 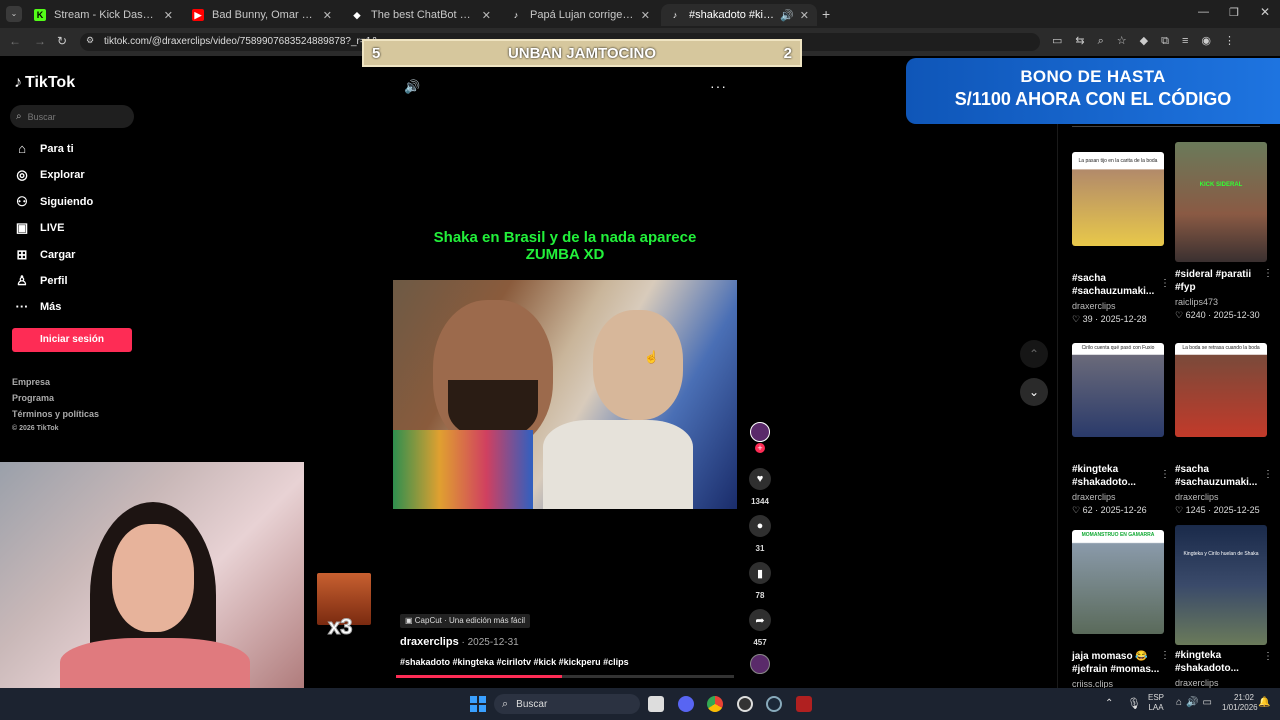 What do you see at coordinates (715, 704) in the screenshot?
I see `chrome-icon` at bounding box center [715, 704].